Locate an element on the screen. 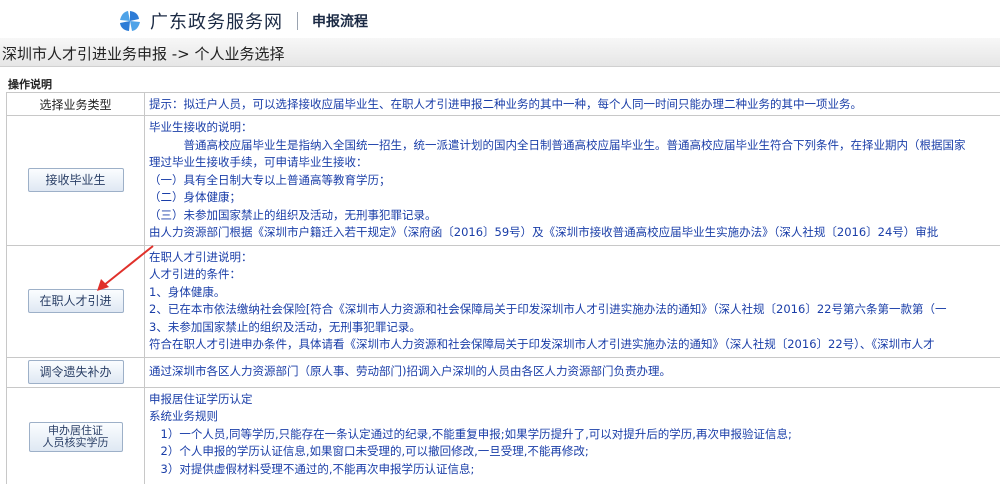  pinwheel-logo-icon is located at coordinates (130, 21).